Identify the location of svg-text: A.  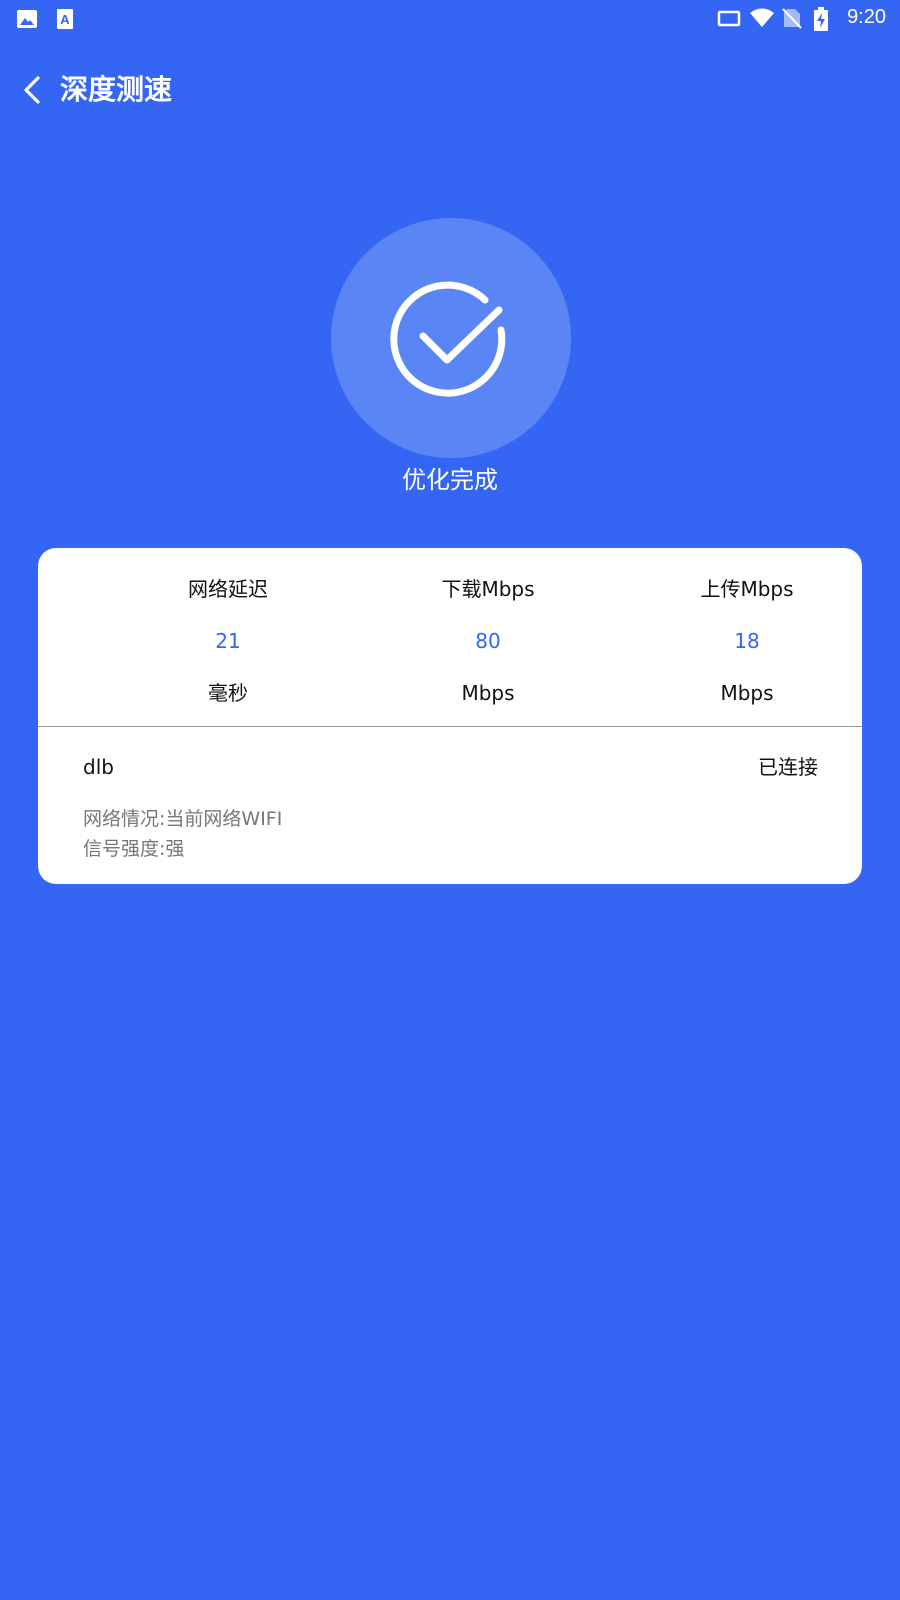
(65, 19).